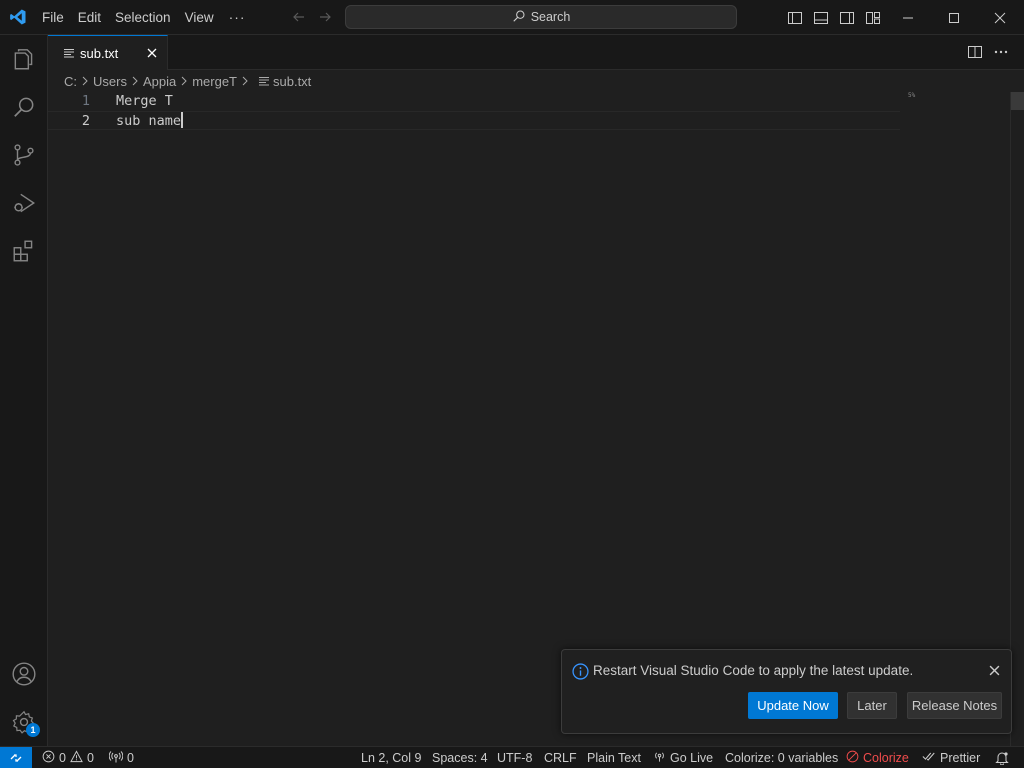  I want to click on warning-icon, so click(76, 758).